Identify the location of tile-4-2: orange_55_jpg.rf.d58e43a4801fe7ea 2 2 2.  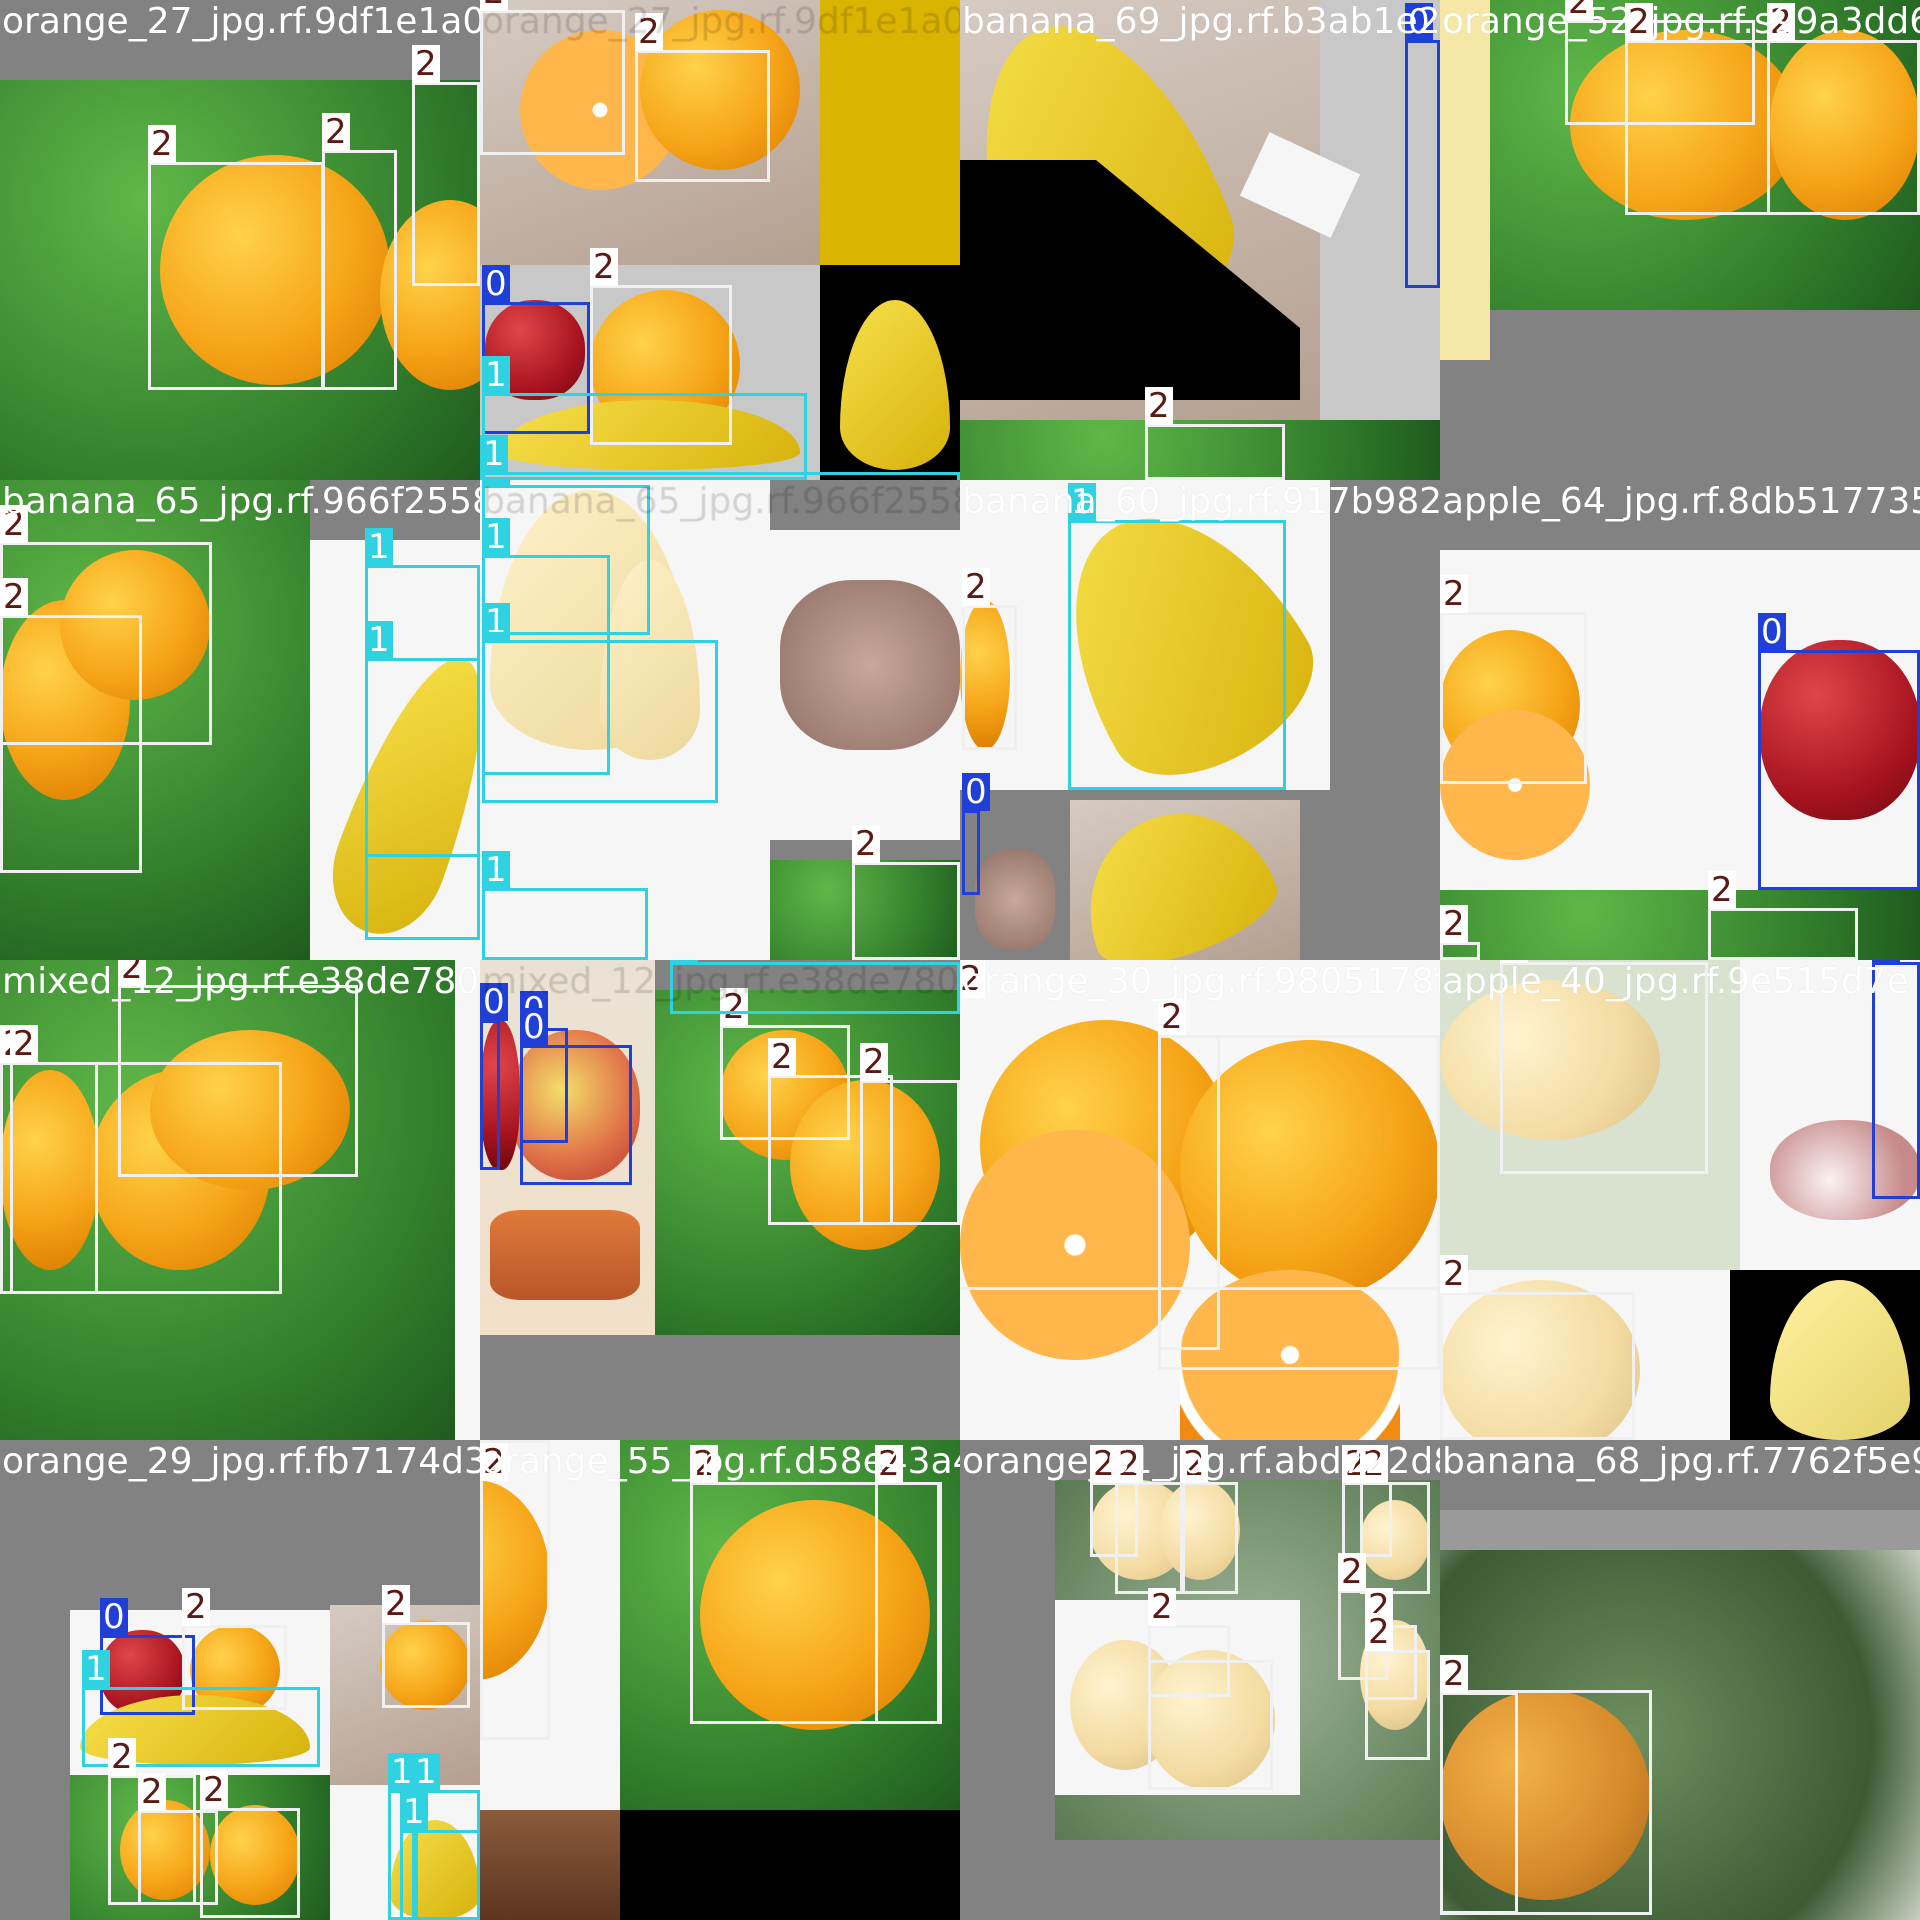
(720, 1680).